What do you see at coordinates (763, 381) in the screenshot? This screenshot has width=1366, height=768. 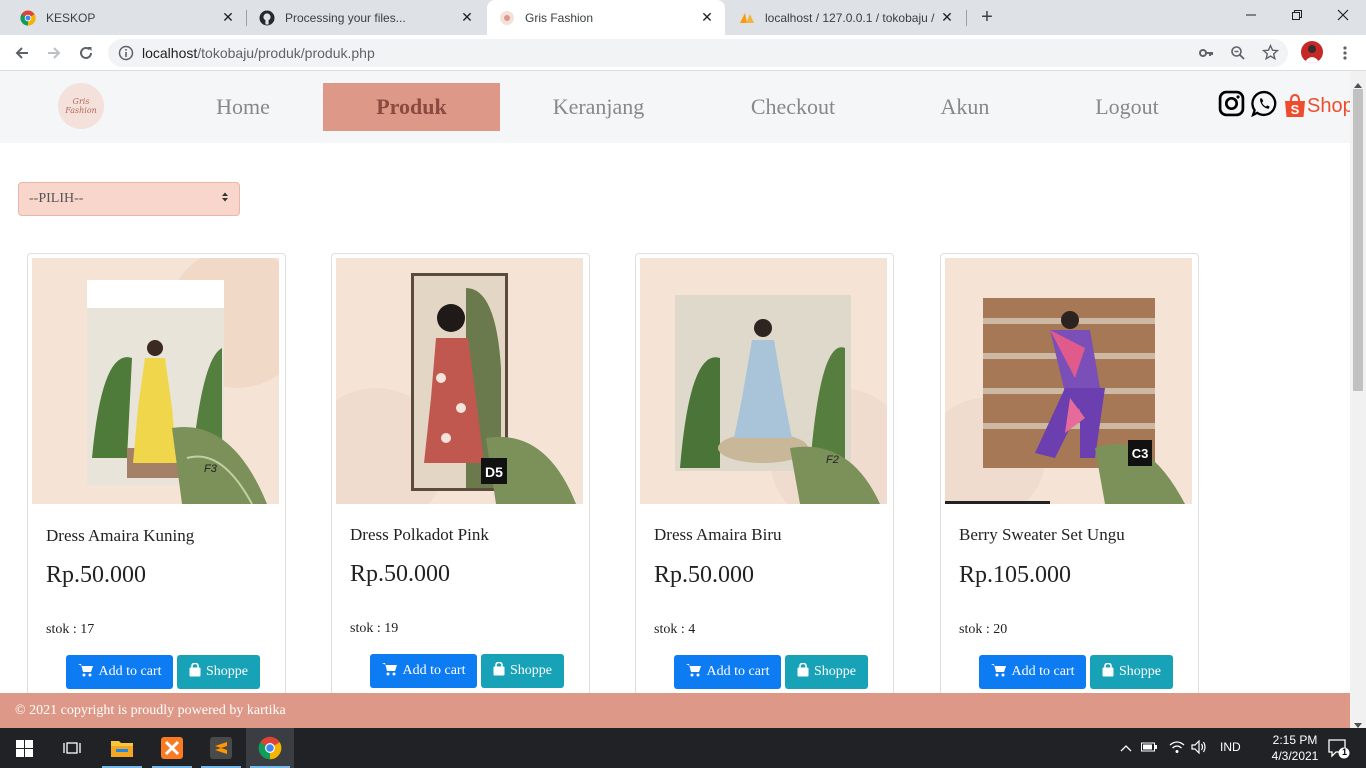 I see `product-image: F2` at bounding box center [763, 381].